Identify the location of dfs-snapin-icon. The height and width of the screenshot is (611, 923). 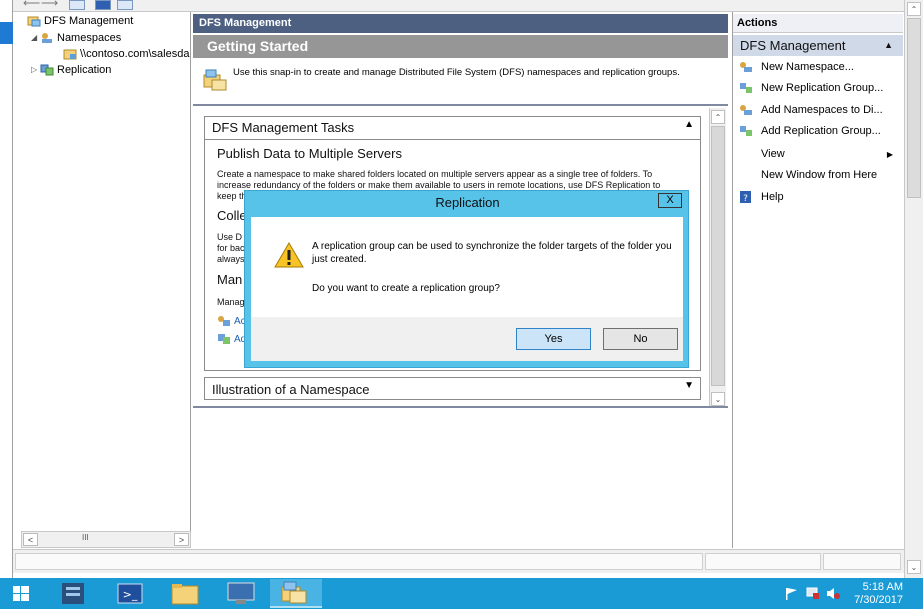
(215, 80).